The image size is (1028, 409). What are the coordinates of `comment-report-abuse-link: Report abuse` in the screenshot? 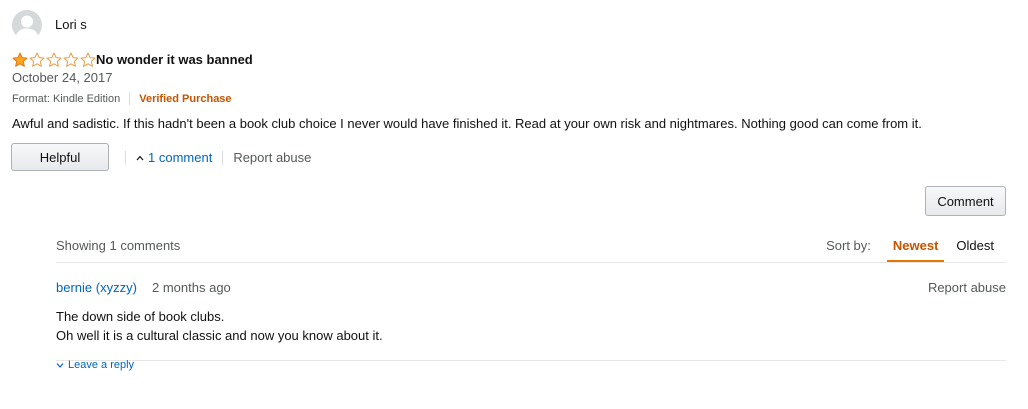 It's located at (967, 287).